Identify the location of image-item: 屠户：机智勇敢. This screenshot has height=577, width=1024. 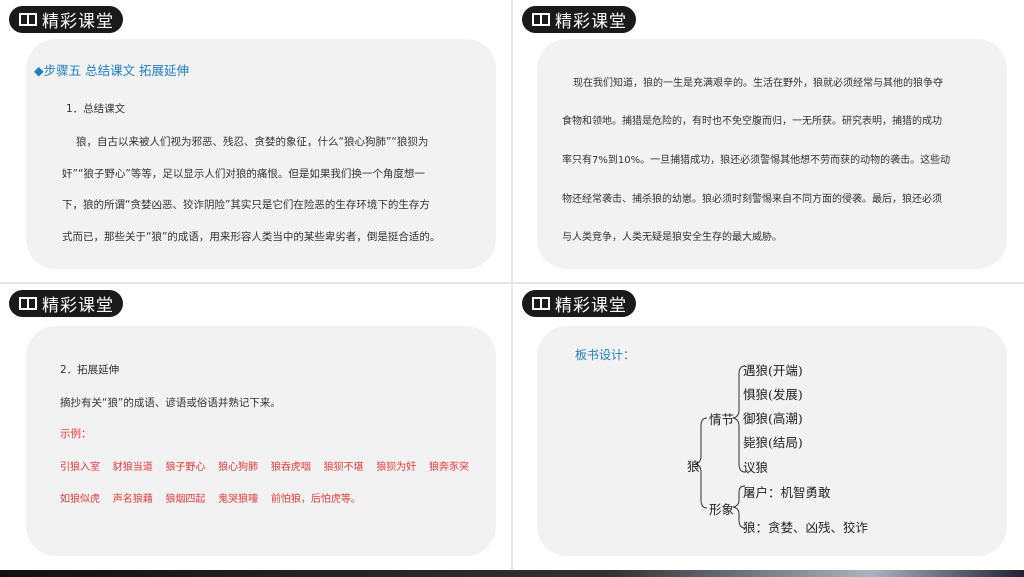
(787, 492).